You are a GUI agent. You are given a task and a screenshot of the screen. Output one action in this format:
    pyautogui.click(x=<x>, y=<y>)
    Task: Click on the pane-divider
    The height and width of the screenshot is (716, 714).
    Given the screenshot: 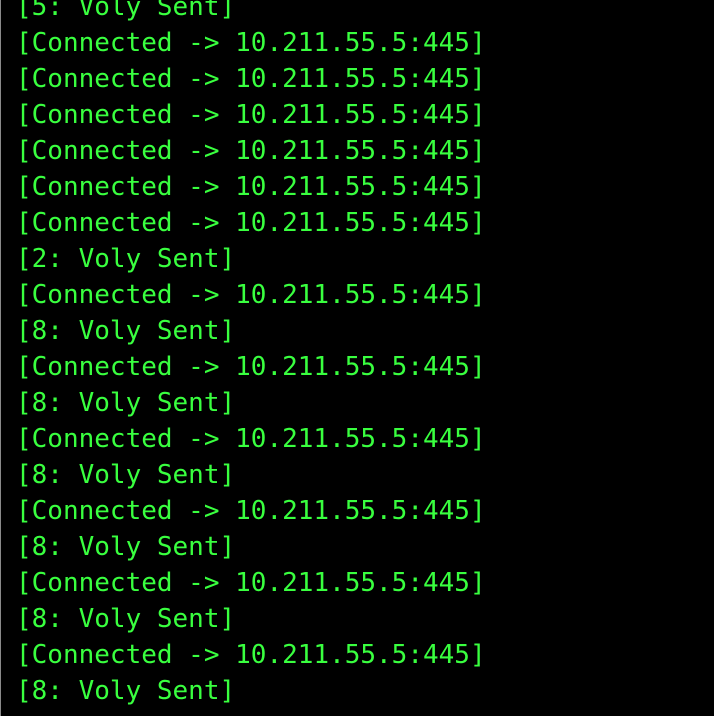 What is the action you would take?
    pyautogui.click(x=0, y=358)
    